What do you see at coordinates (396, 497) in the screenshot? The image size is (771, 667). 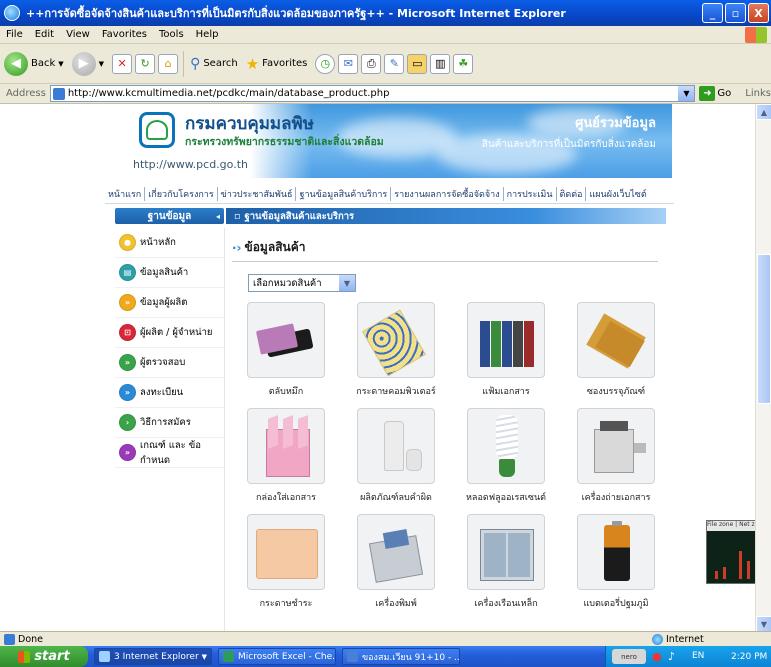 I see `product-label: ผลิตภัณฑ์ลบคำผิด` at bounding box center [396, 497].